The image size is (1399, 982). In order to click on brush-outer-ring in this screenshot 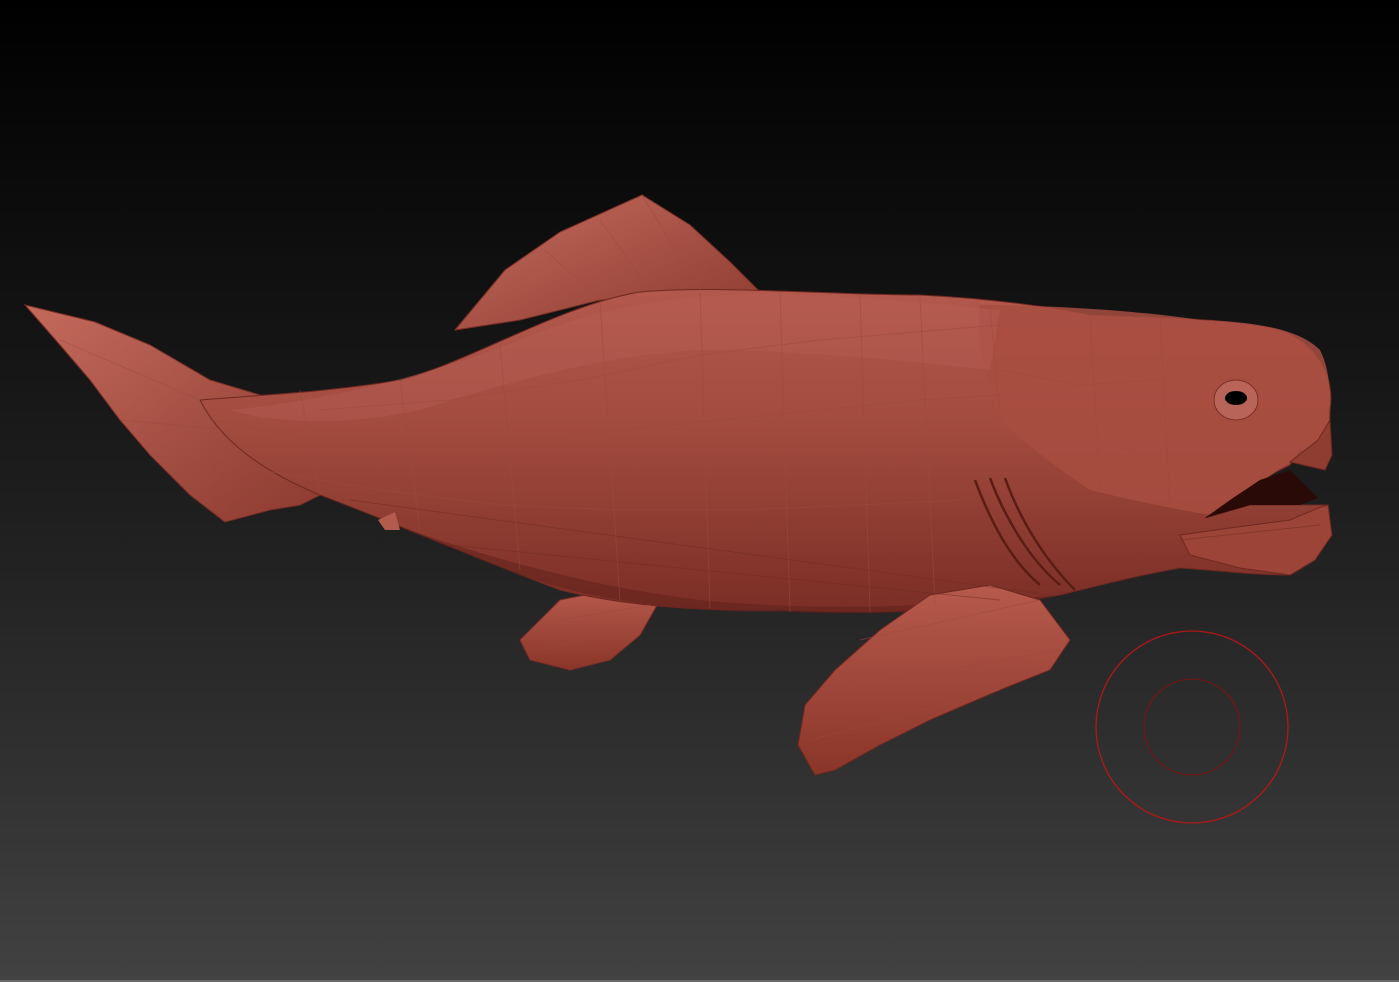, I will do `click(1192, 727)`.